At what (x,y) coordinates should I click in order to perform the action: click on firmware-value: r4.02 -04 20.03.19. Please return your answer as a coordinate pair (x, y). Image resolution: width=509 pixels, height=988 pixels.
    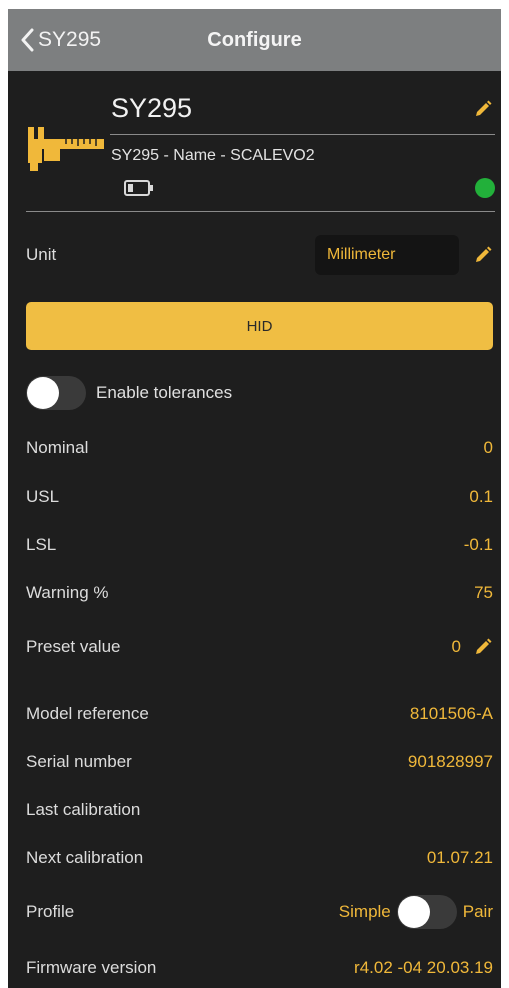
    Looking at the image, I should click on (423, 967).